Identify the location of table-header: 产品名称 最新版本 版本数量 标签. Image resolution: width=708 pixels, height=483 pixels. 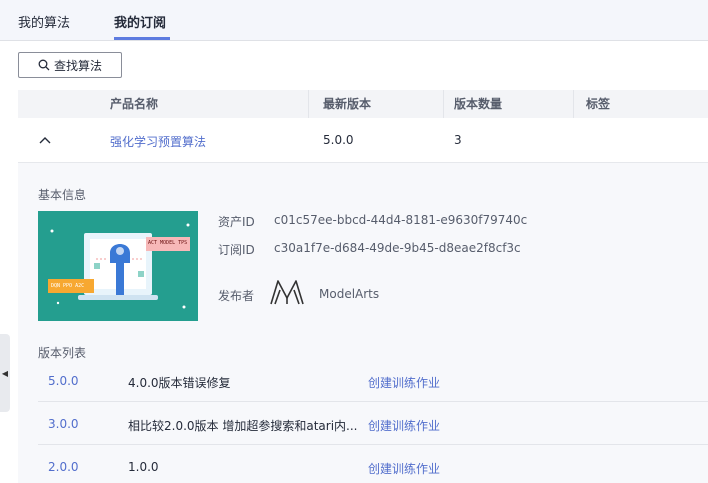
(363, 104).